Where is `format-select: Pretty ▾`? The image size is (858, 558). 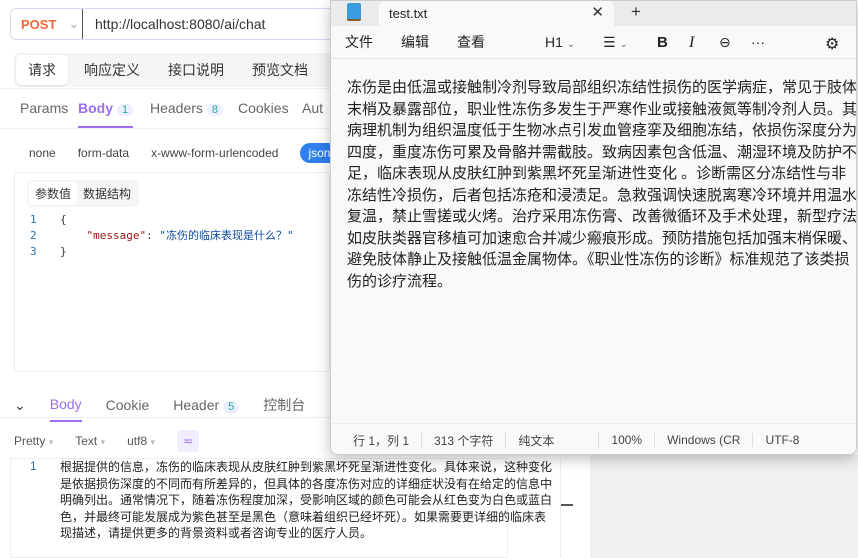 format-select: Pretty ▾ is located at coordinates (33, 441).